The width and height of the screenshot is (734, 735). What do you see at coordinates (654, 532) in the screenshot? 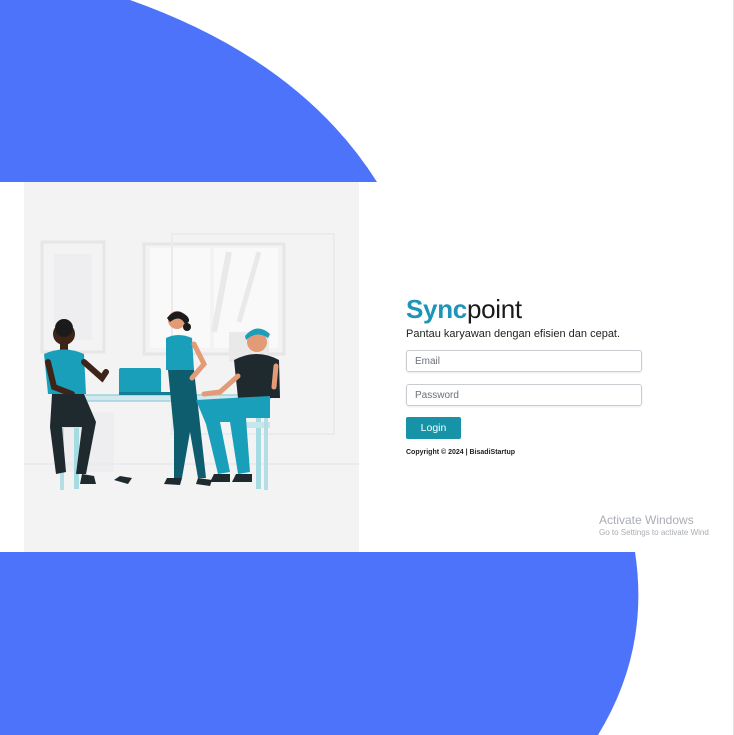
I see `watermark-subtitle: Go to Settings to activate Windows.` at bounding box center [654, 532].